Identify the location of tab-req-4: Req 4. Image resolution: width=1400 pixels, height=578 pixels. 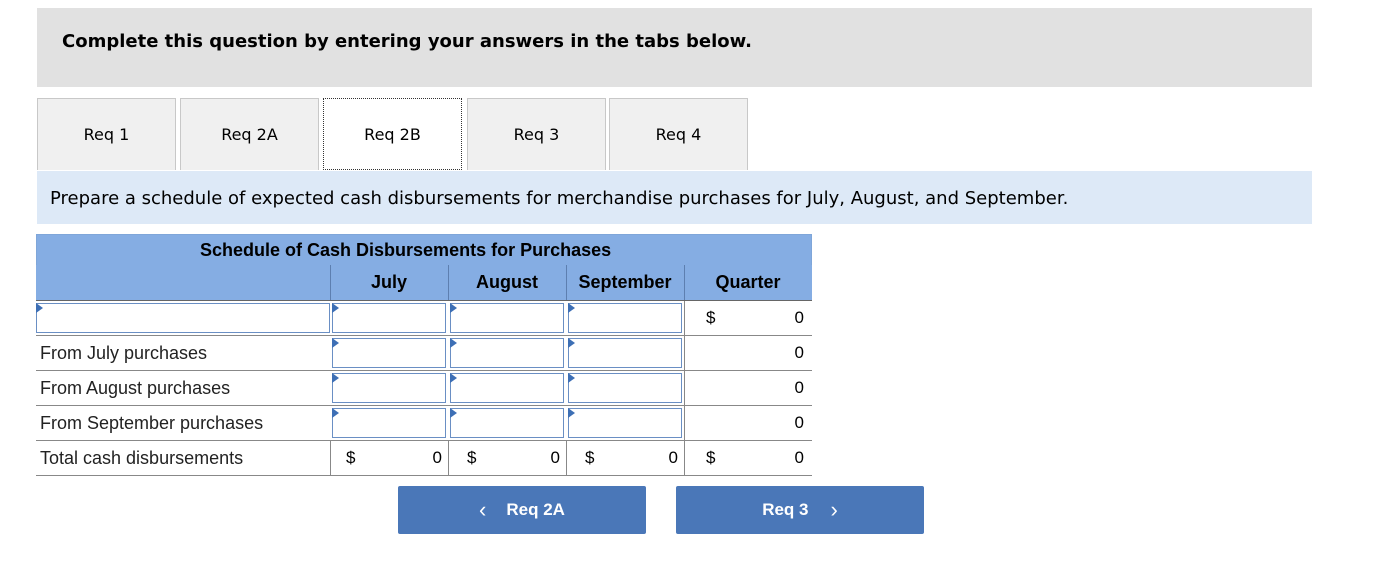
(678, 134).